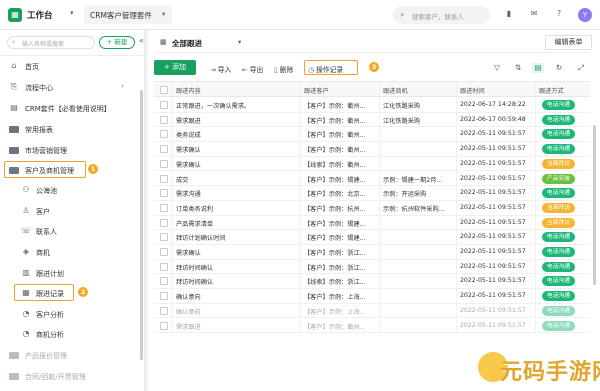 This screenshot has height=391, width=600. Describe the element at coordinates (195, 268) in the screenshot. I see `table-cell-content: 拜访时间确认` at that location.